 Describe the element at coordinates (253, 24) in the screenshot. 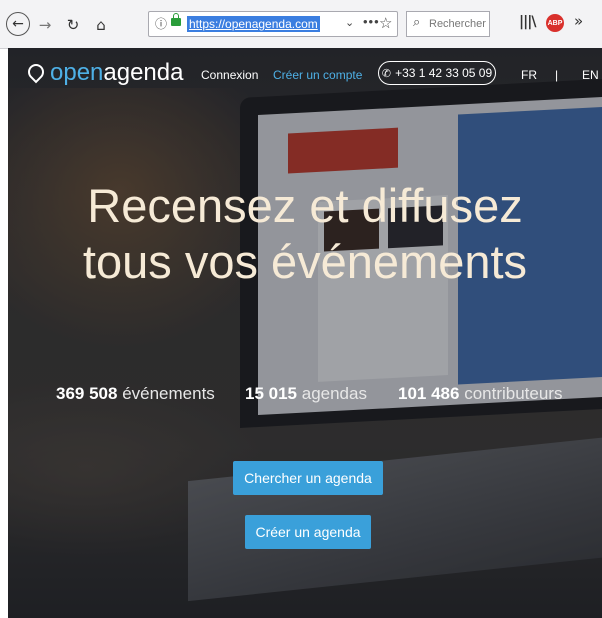

I see `url-text: https://openagenda.com` at that location.